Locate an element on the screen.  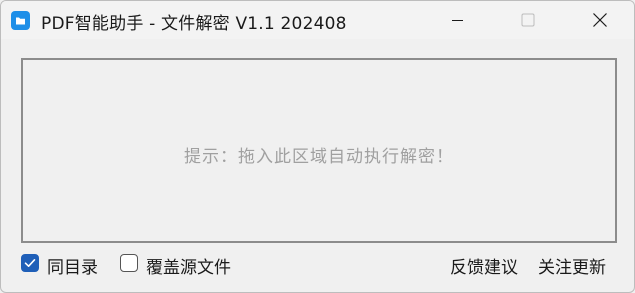
close-button is located at coordinates (600, 20).